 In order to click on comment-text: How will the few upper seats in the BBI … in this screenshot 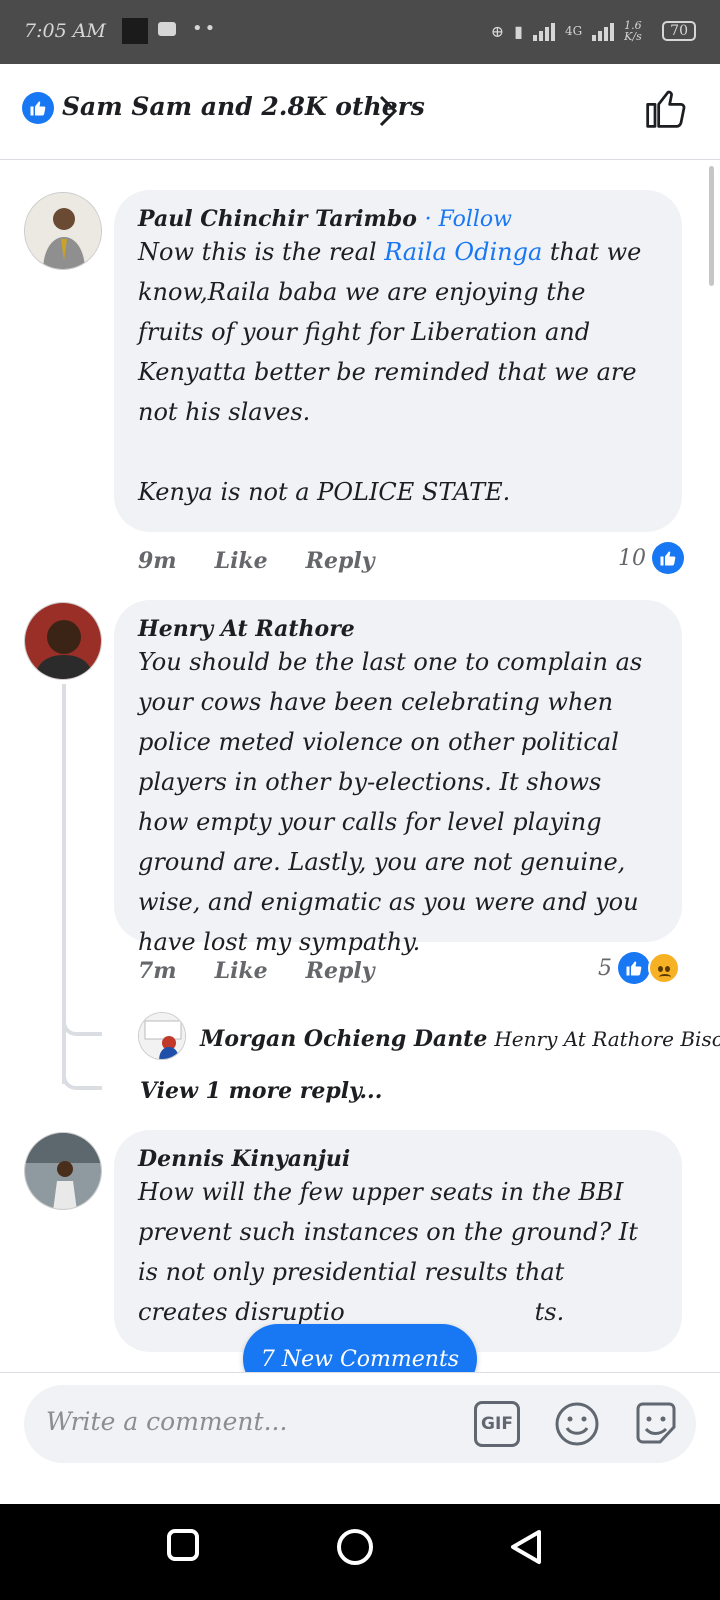, I will do `click(392, 1252)`.